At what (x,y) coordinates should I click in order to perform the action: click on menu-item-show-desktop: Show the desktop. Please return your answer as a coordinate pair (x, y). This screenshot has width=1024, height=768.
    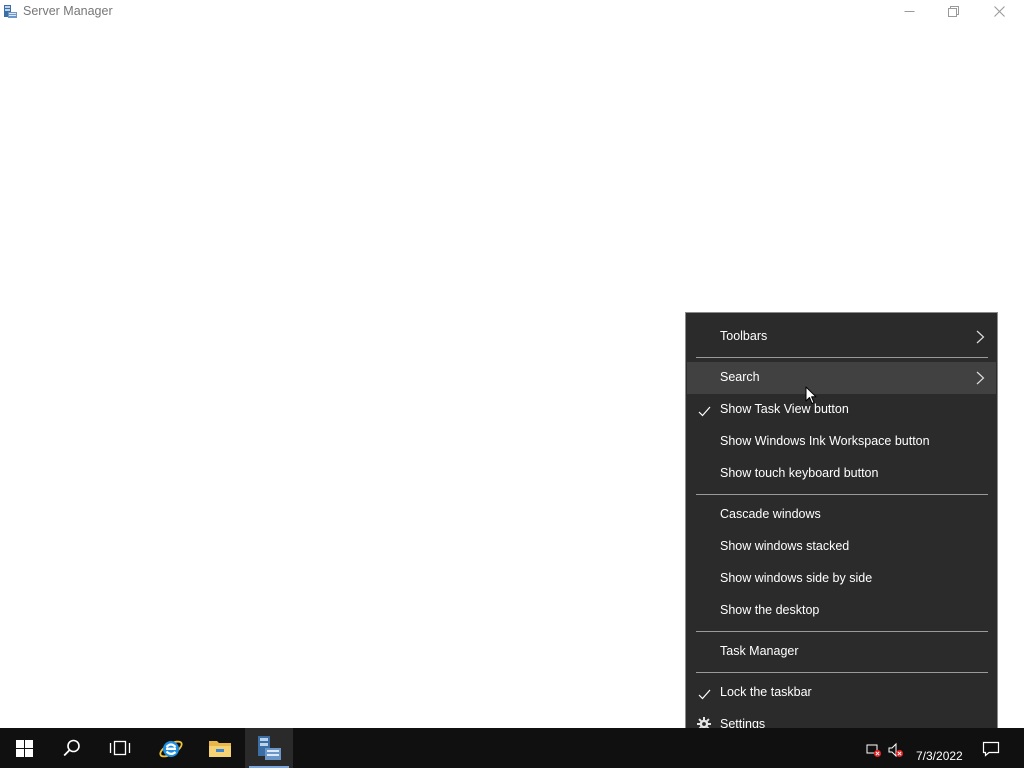
    Looking at the image, I should click on (841, 611).